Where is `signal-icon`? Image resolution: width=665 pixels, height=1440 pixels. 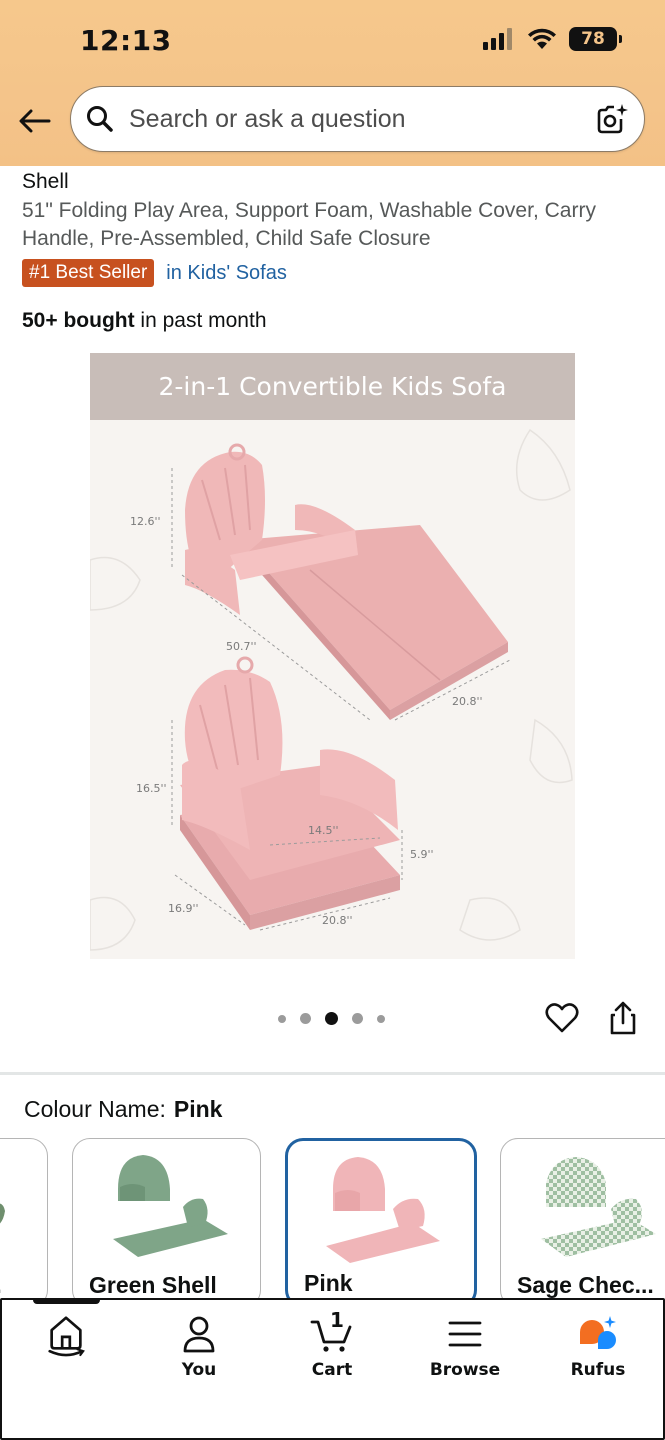
signal-icon is located at coordinates (497, 39).